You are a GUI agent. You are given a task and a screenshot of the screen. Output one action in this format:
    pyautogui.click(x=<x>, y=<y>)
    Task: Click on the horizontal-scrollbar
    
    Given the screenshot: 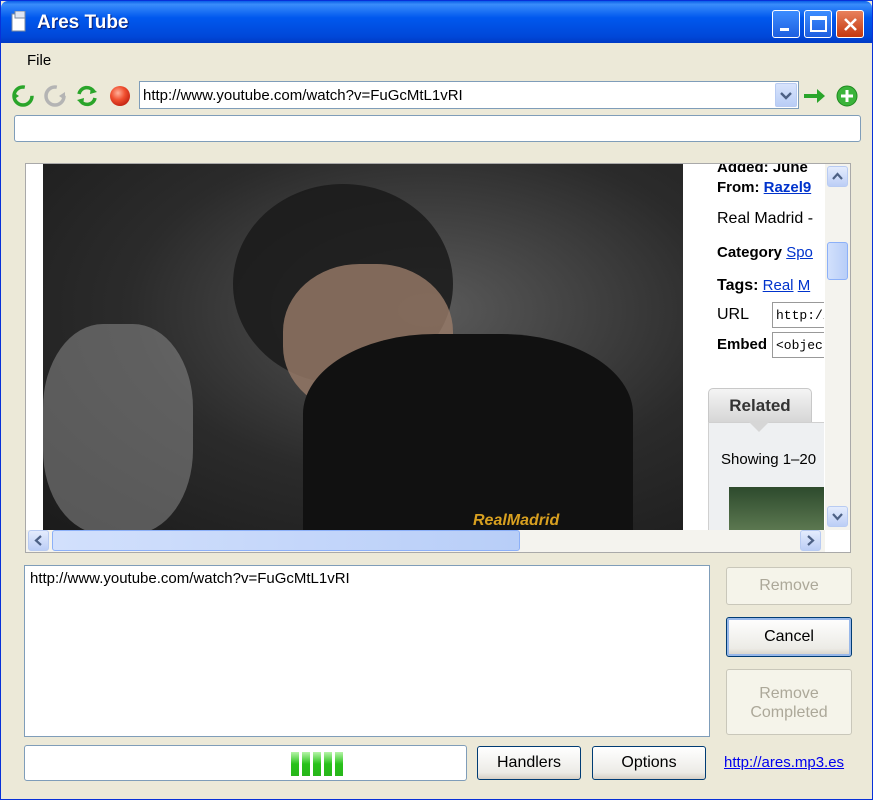 What is the action you would take?
    pyautogui.click(x=425, y=541)
    